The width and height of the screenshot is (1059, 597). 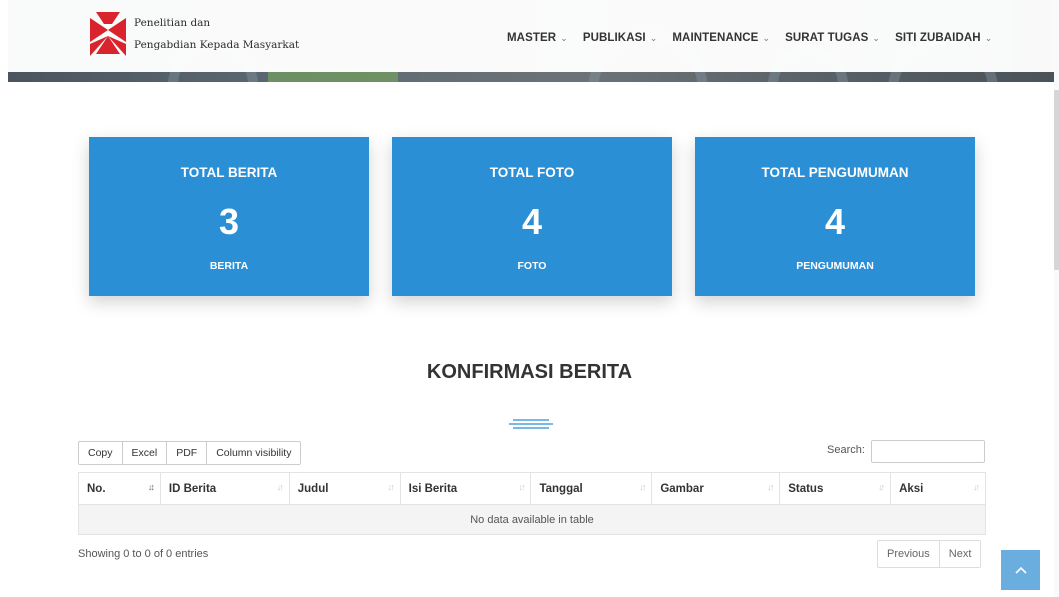 I want to click on column-header-label: No., so click(x=96, y=488).